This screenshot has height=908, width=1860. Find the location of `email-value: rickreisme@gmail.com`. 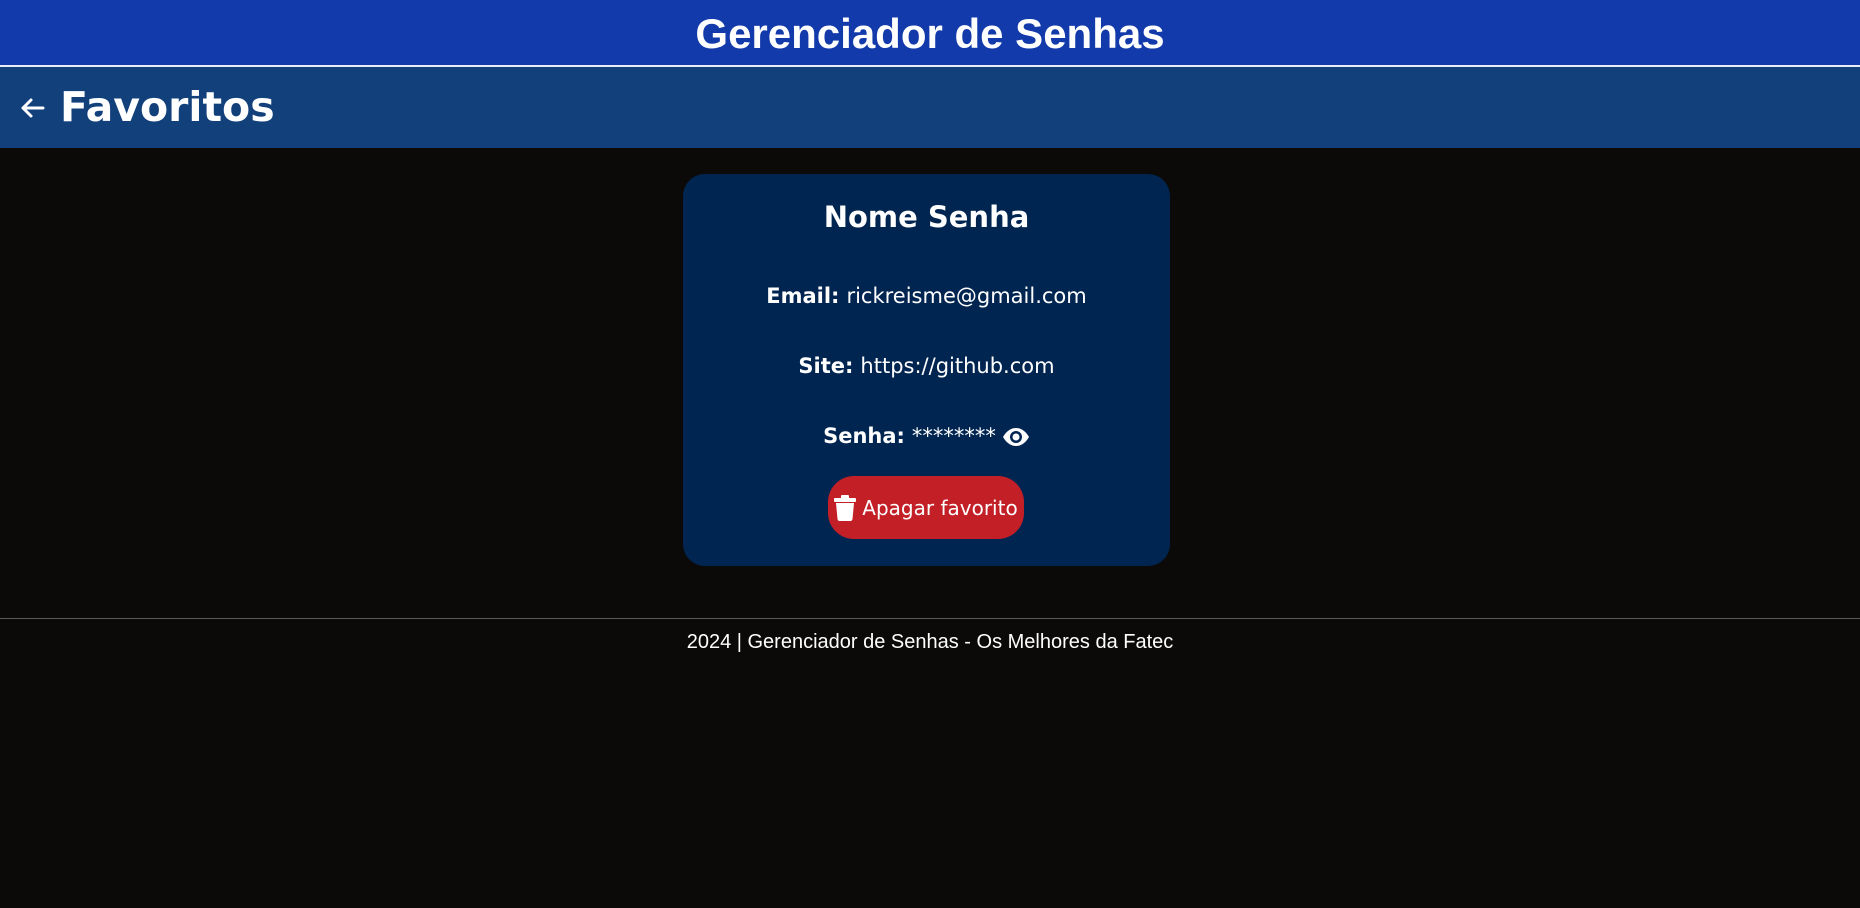

email-value: rickreisme@gmail.com is located at coordinates (966, 296).